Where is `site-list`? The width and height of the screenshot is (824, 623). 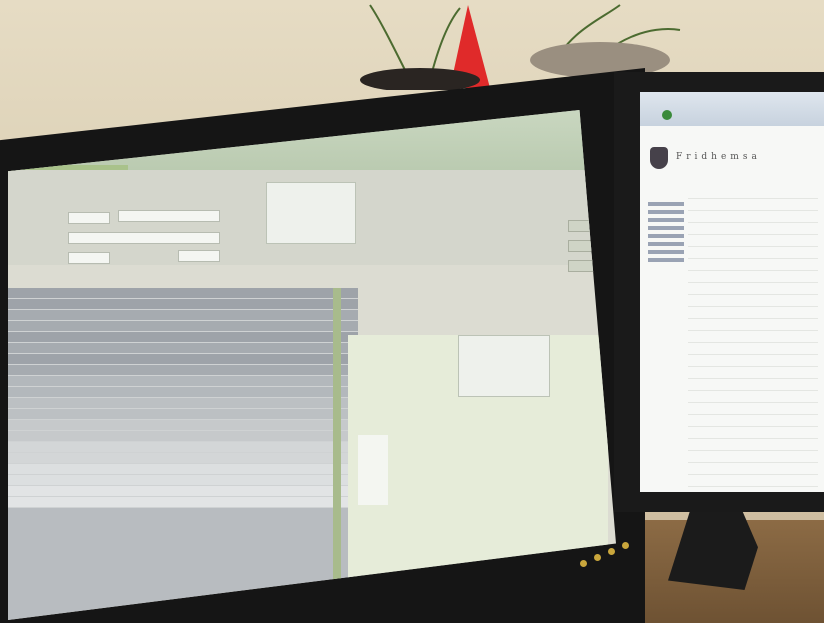
site-list is located at coordinates (753, 337).